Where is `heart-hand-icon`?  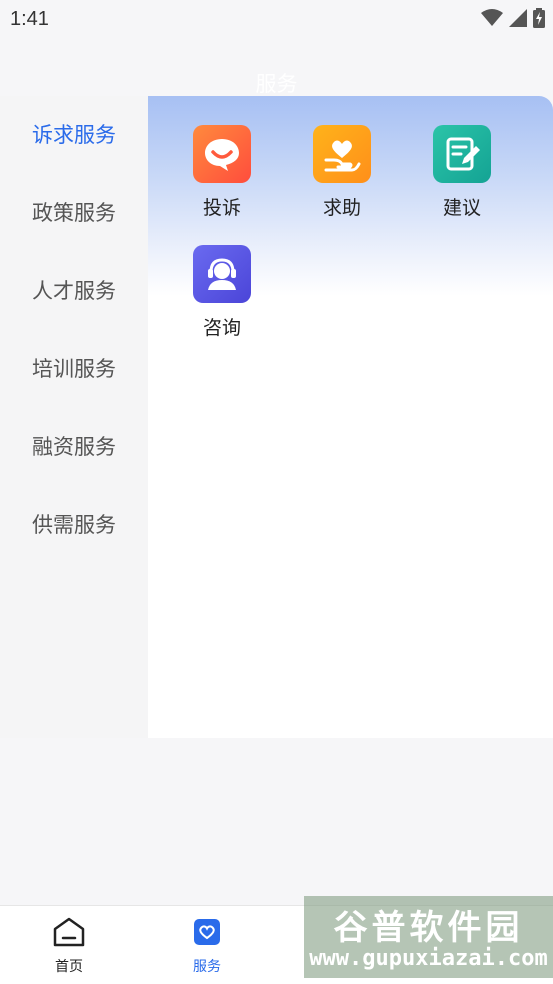
heart-hand-icon is located at coordinates (342, 154).